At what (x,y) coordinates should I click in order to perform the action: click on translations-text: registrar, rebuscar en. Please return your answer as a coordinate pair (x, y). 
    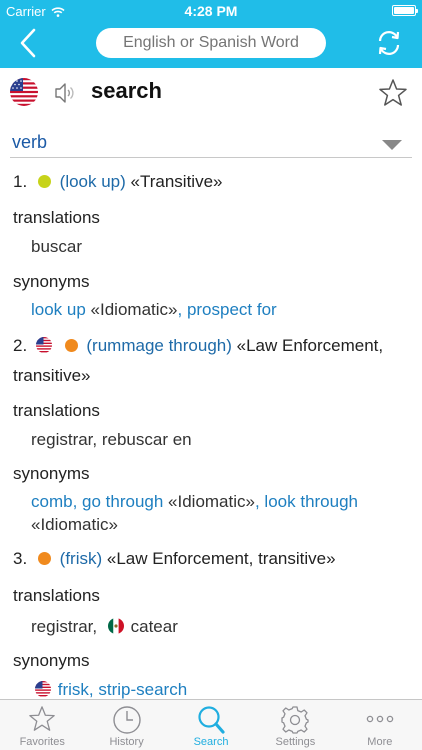
    Looking at the image, I should click on (111, 439).